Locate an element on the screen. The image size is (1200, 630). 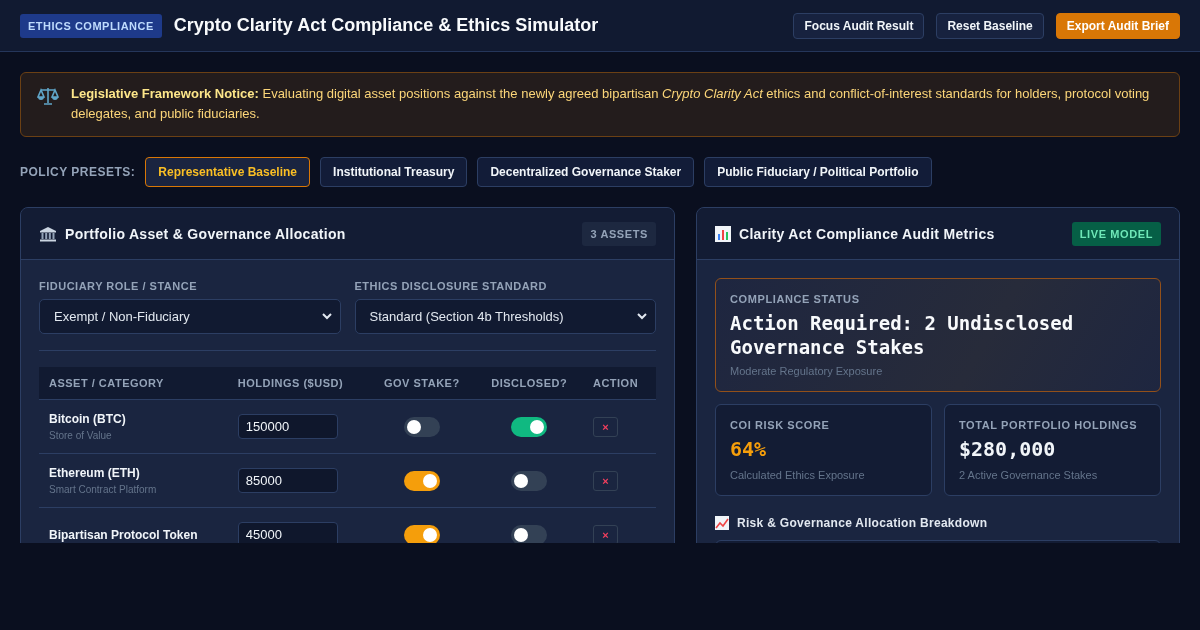
bar-chart-icon is located at coordinates (723, 233).